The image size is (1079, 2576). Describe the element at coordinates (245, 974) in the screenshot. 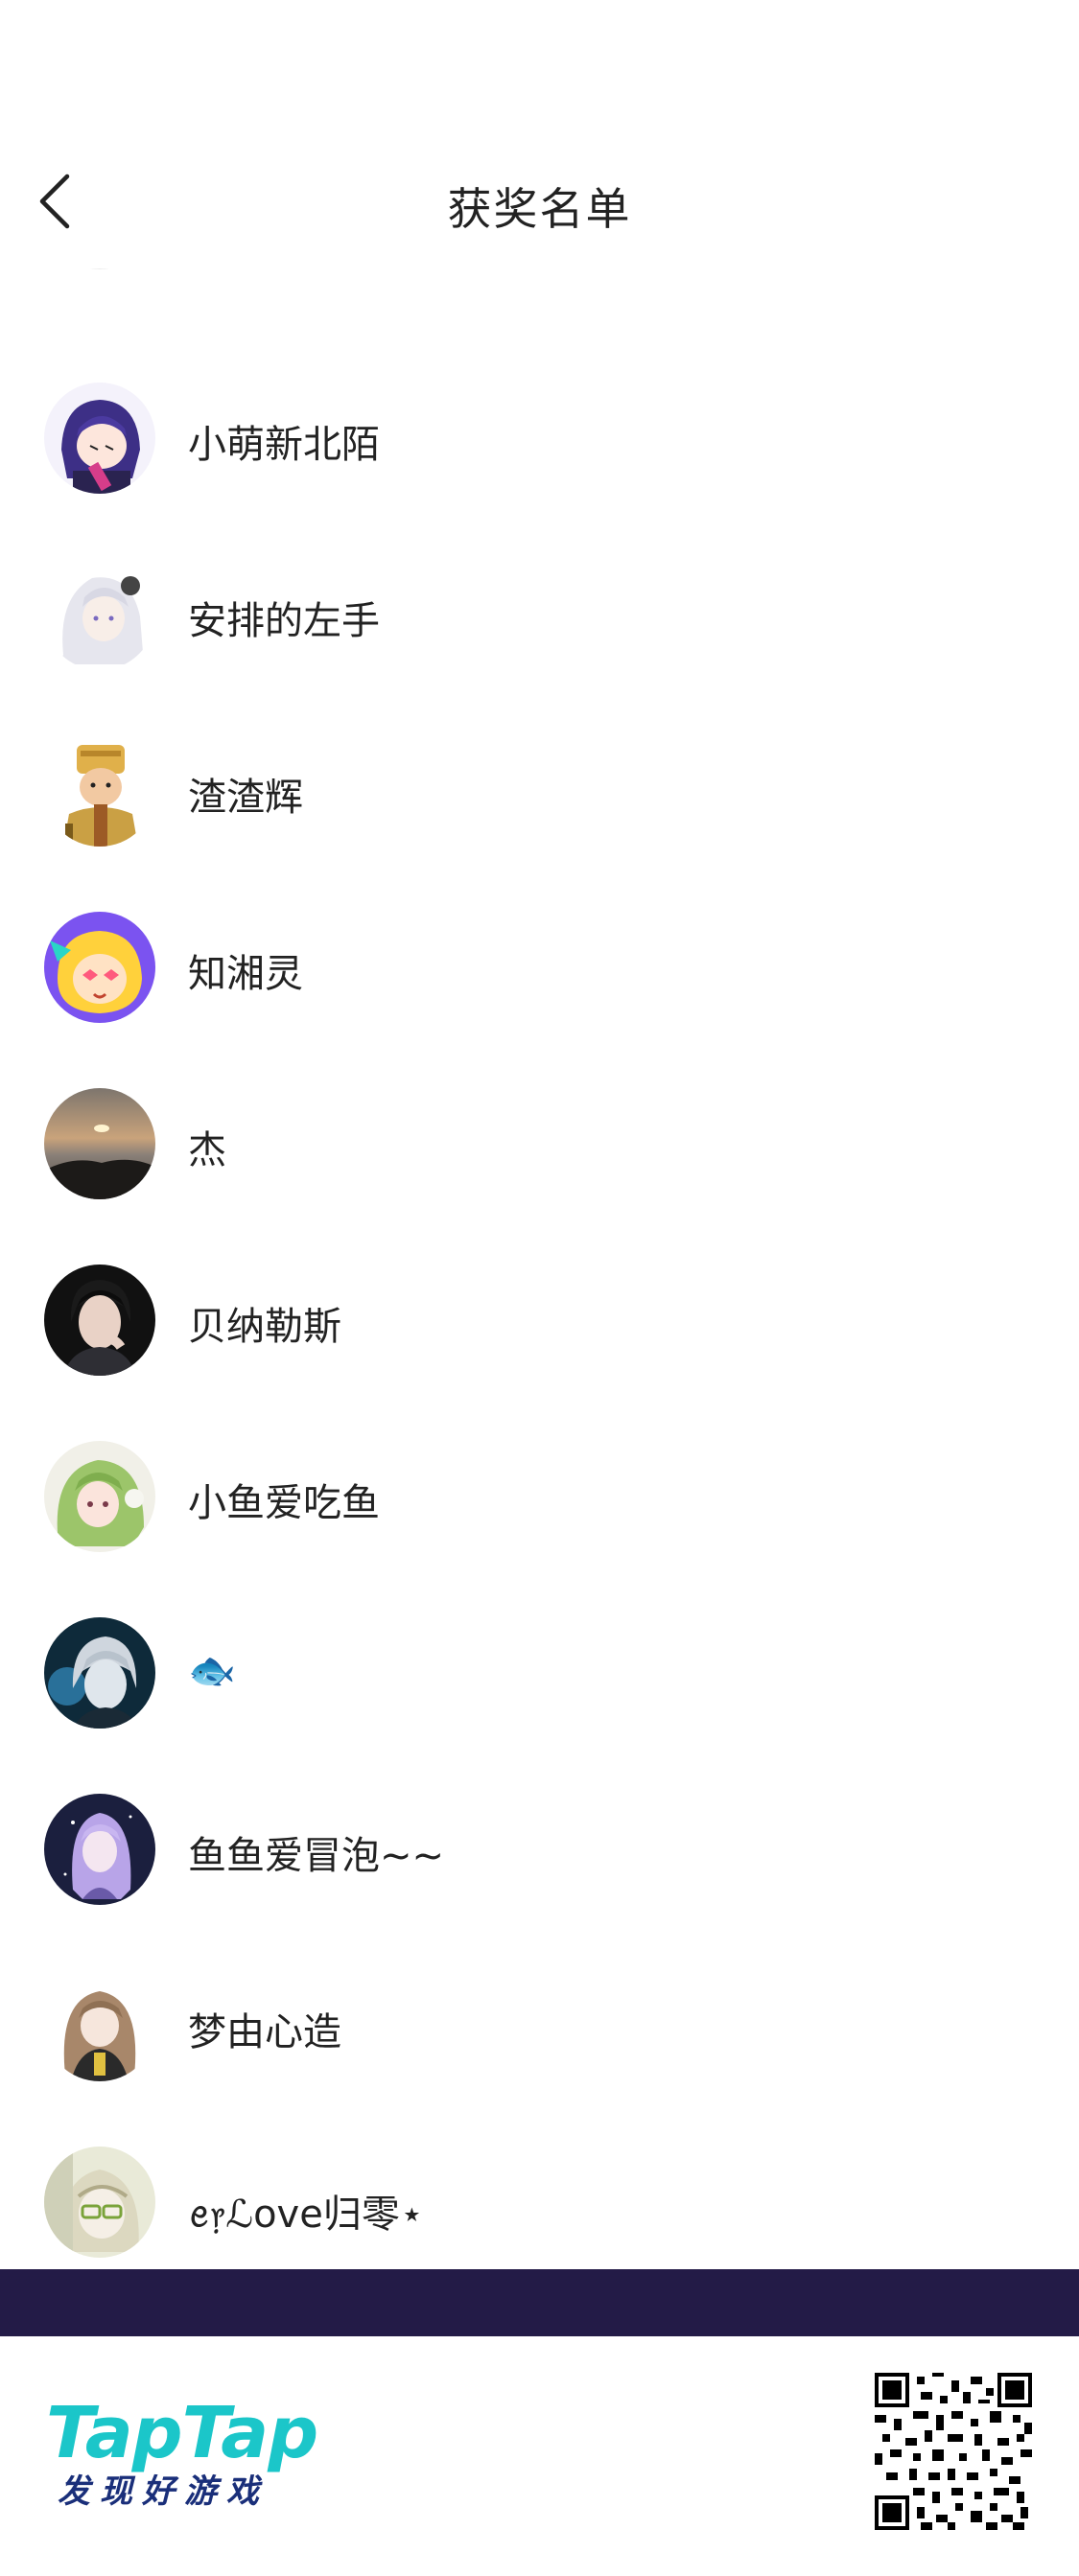

I see `winner-name: 知湘灵` at that location.